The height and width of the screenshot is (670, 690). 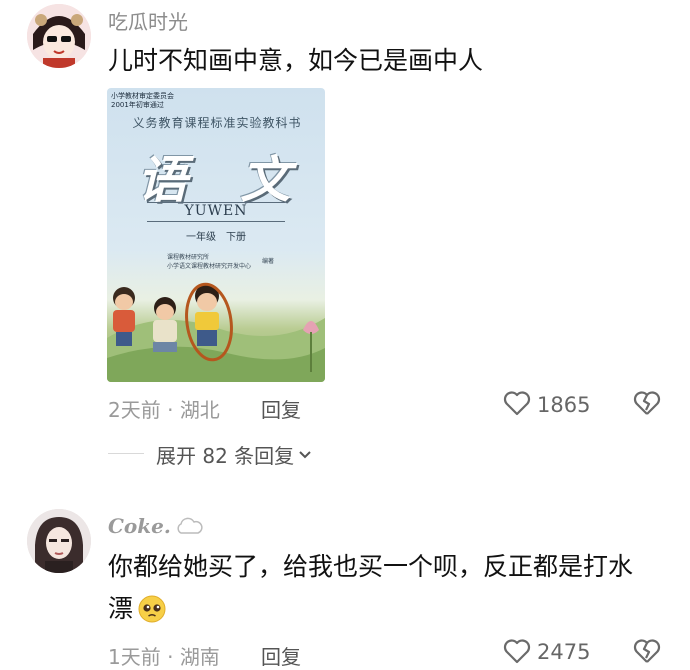 What do you see at coordinates (199, 410) in the screenshot?
I see `comment-location: 湖北` at bounding box center [199, 410].